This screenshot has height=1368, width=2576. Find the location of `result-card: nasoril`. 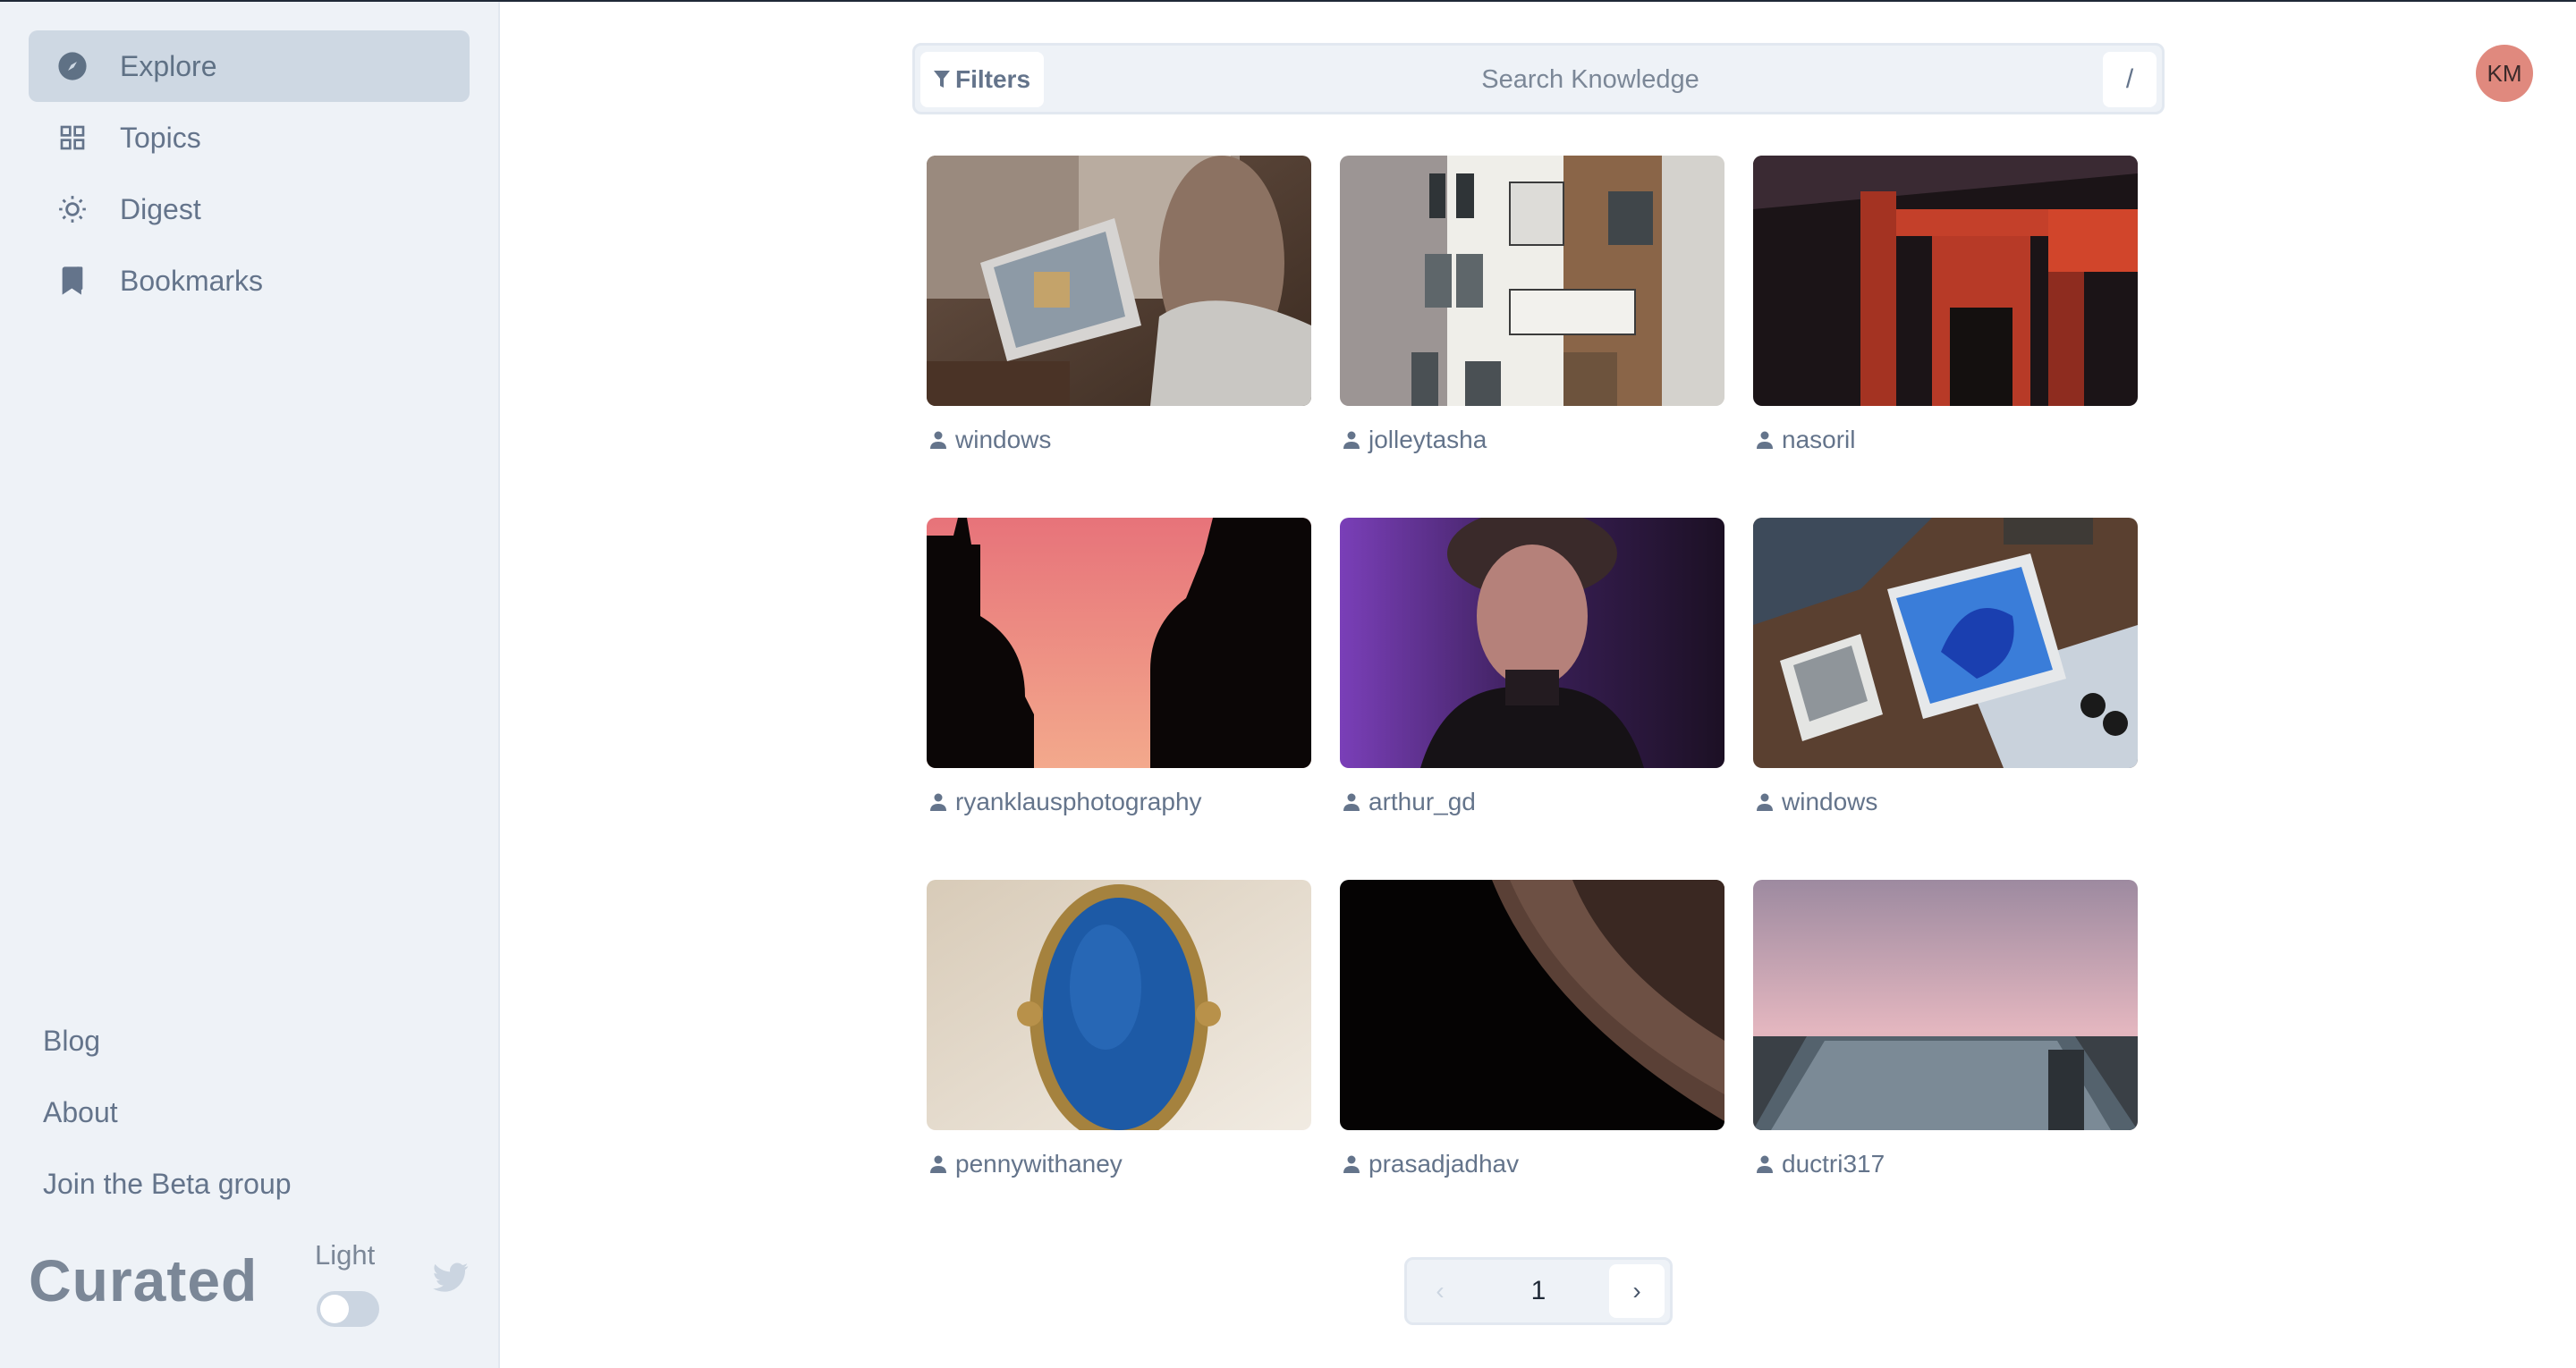

result-card: nasoril is located at coordinates (1945, 305).